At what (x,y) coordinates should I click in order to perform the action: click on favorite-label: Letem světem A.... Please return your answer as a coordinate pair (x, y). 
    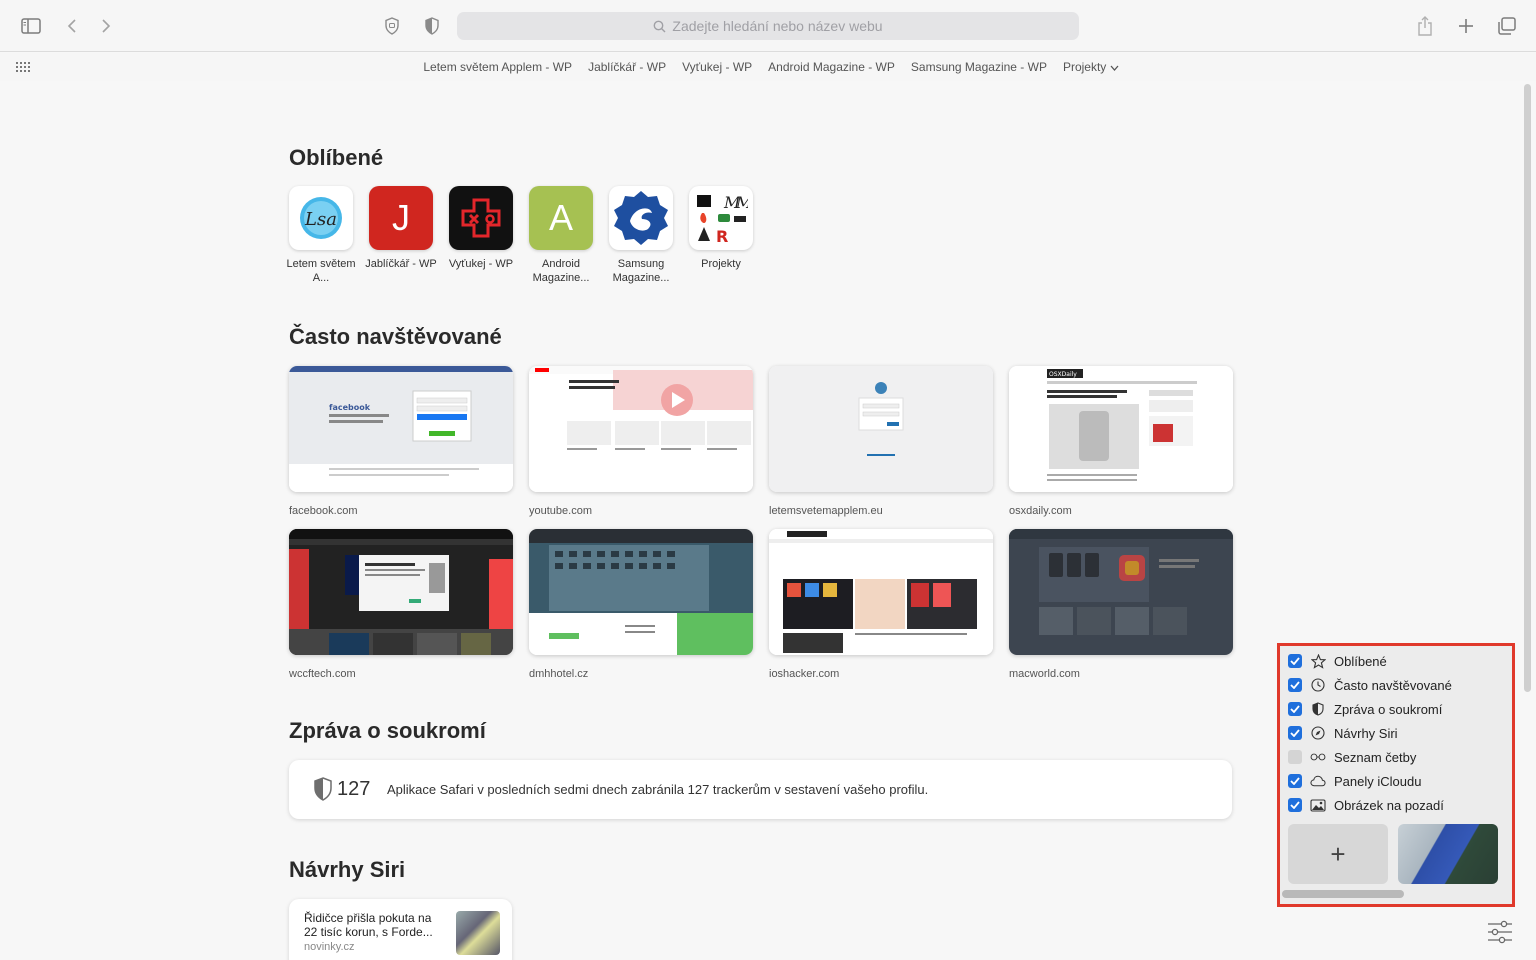
    Looking at the image, I should click on (321, 271).